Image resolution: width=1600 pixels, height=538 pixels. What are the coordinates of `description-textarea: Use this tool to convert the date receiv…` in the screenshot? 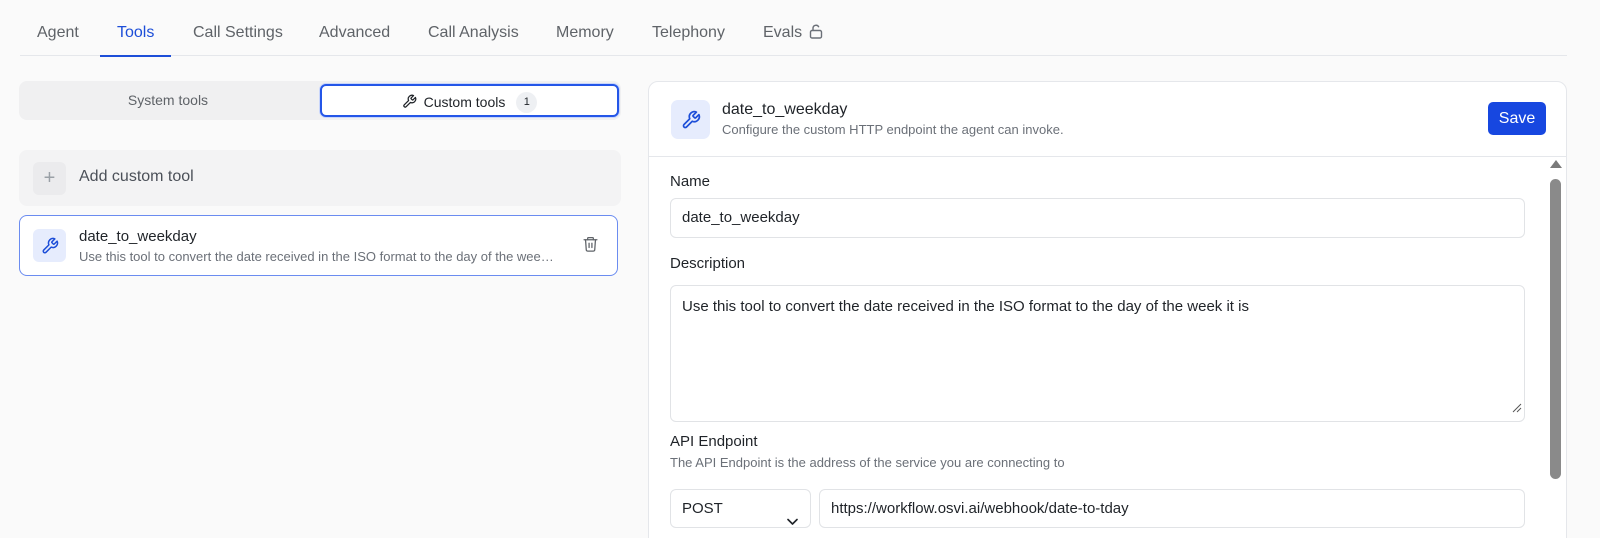 It's located at (1097, 353).